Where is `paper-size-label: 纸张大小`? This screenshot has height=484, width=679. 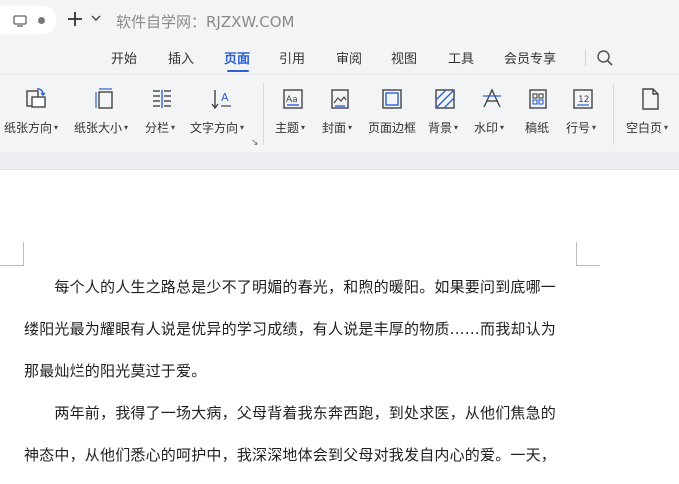 paper-size-label: 纸张大小 is located at coordinates (98, 128).